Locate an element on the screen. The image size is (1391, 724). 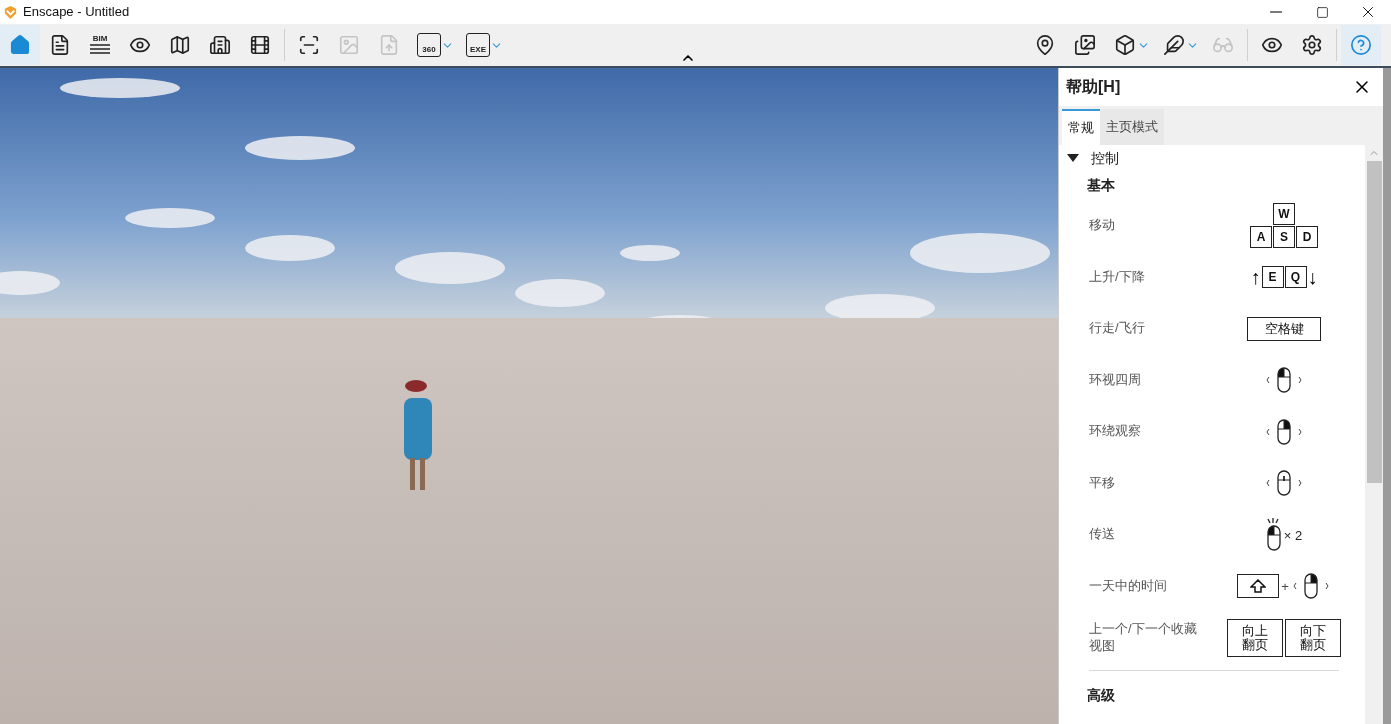
key-cap: W is located at coordinates (1284, 214).